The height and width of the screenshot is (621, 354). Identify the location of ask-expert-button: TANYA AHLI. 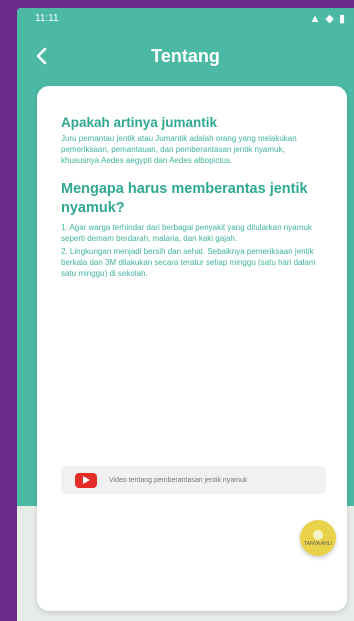
(318, 538).